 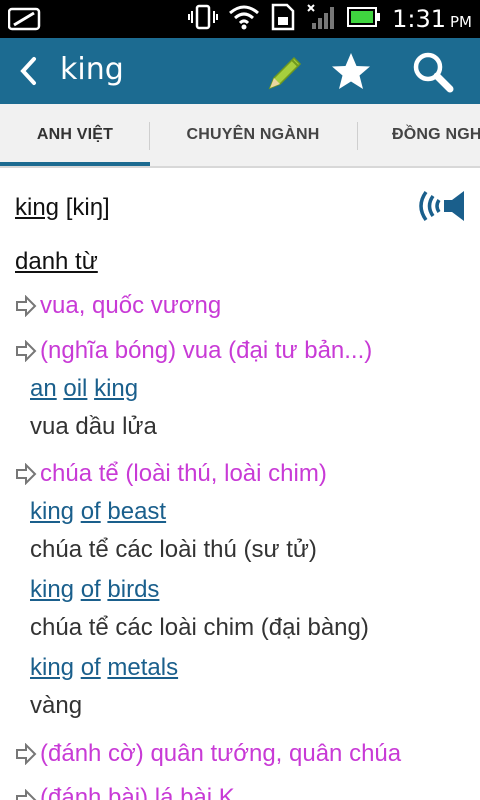 What do you see at coordinates (137, 792) in the screenshot?
I see `sense-meaning: (đánh bài) lá bài K` at bounding box center [137, 792].